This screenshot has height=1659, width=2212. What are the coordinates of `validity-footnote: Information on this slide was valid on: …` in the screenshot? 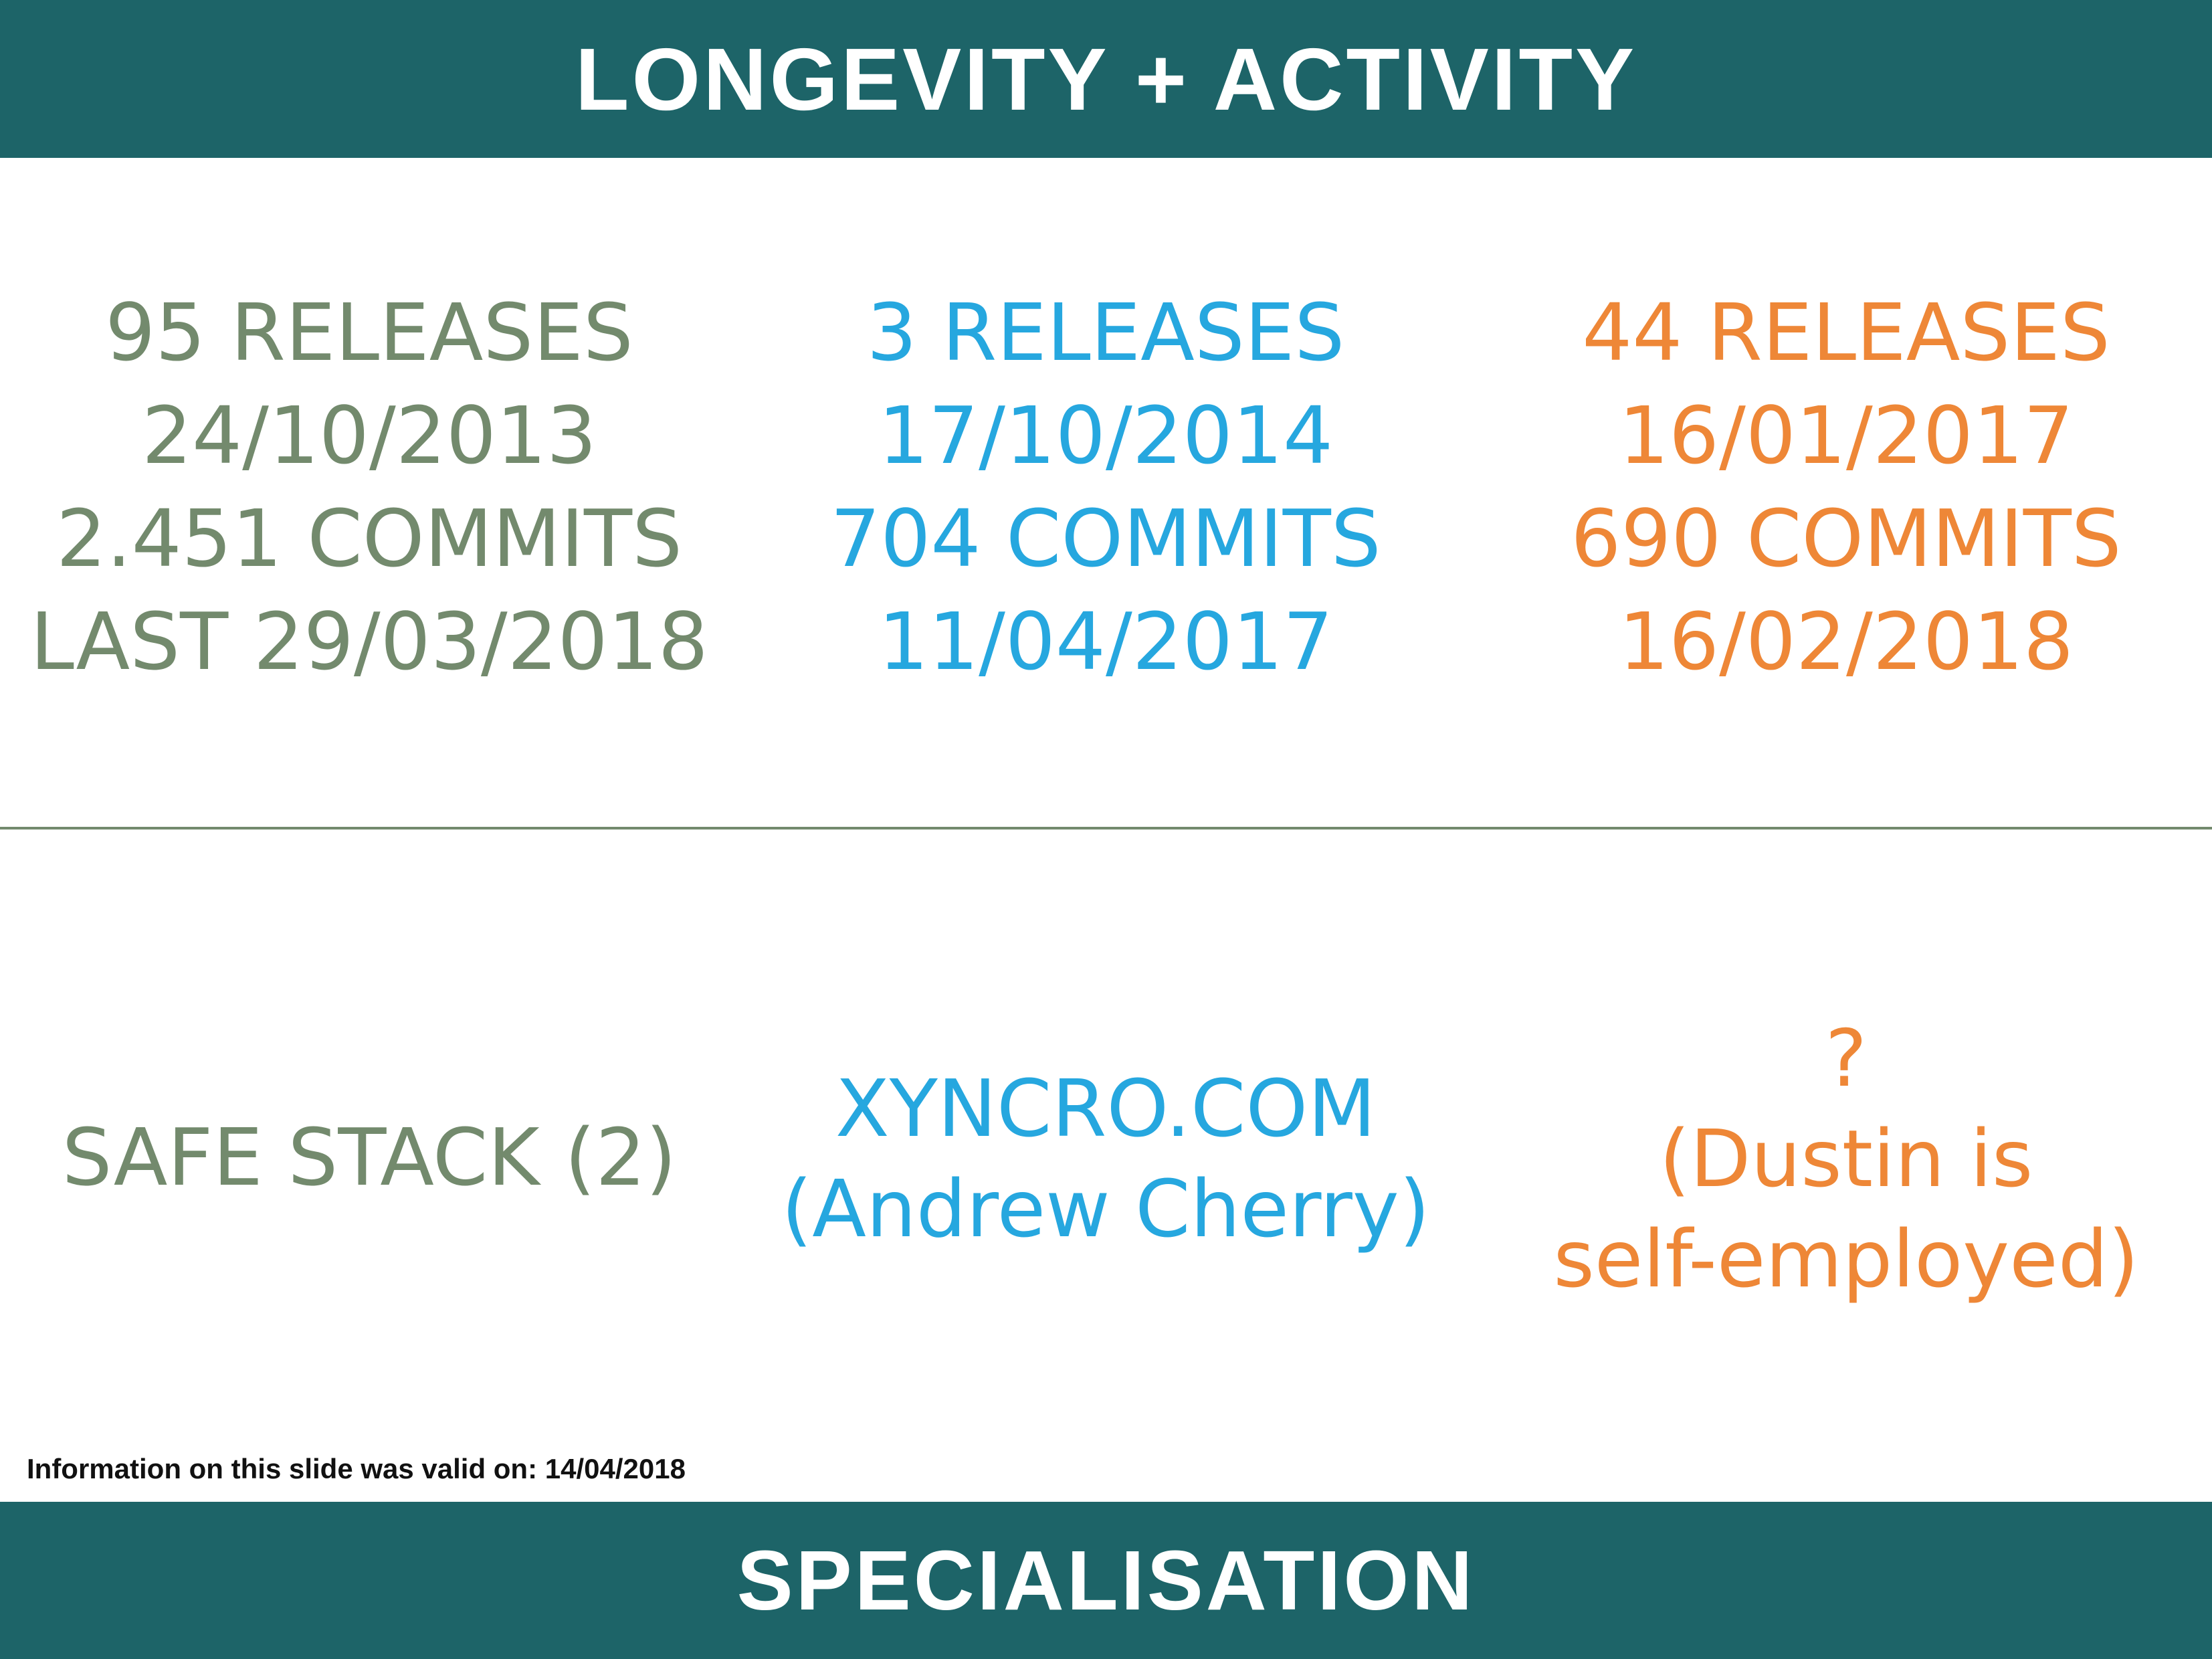 It's located at (356, 1468).